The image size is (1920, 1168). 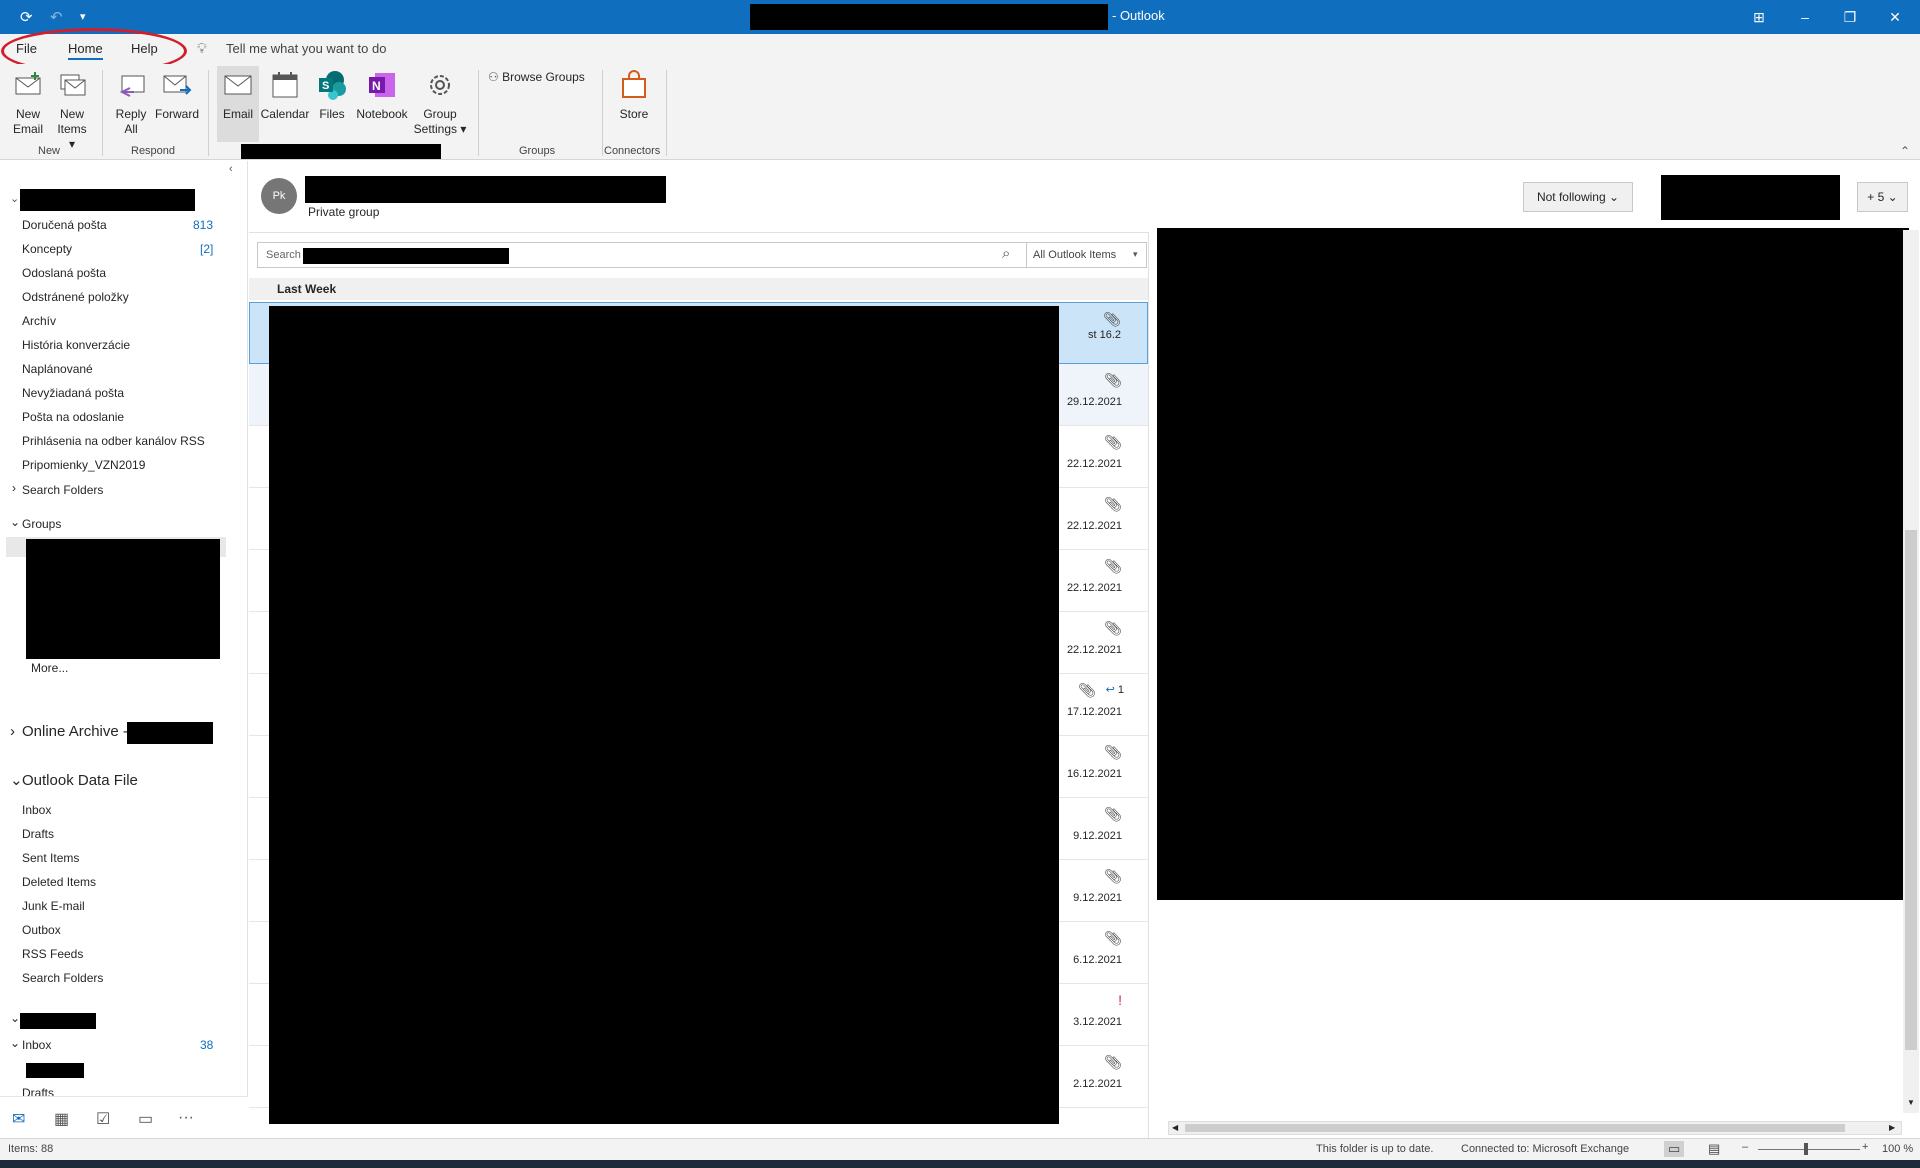 I want to click on folder-item: Inbox, so click(x=36, y=810).